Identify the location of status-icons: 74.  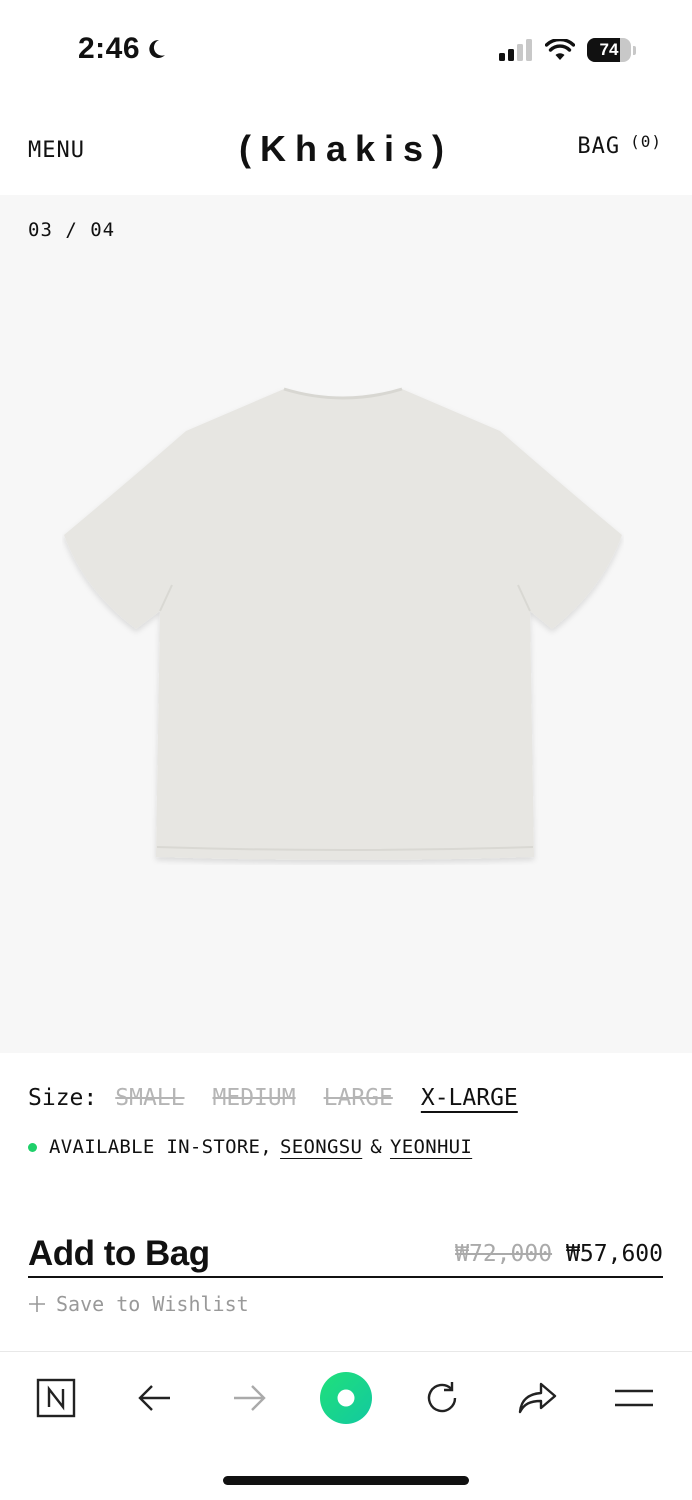
(567, 50).